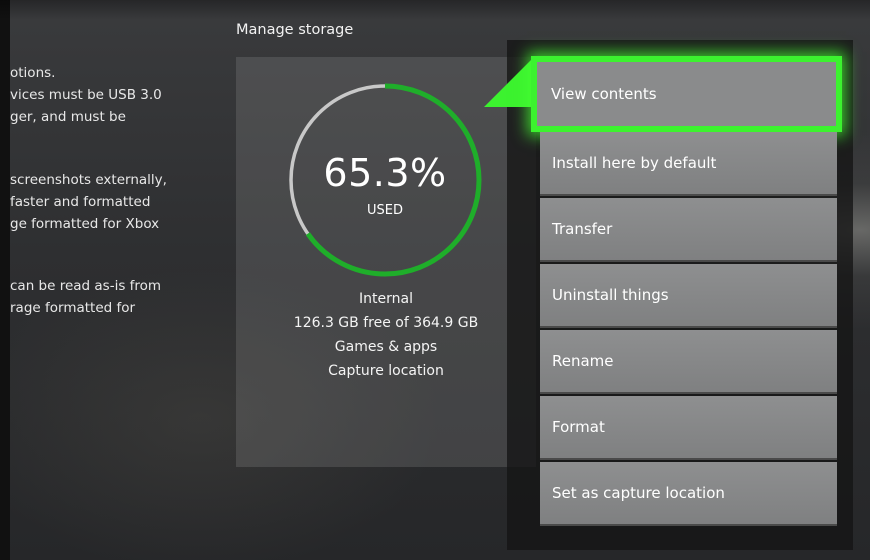 This screenshot has height=560, width=870. What do you see at coordinates (688, 230) in the screenshot?
I see `menu-item-transfer: Transfer` at bounding box center [688, 230].